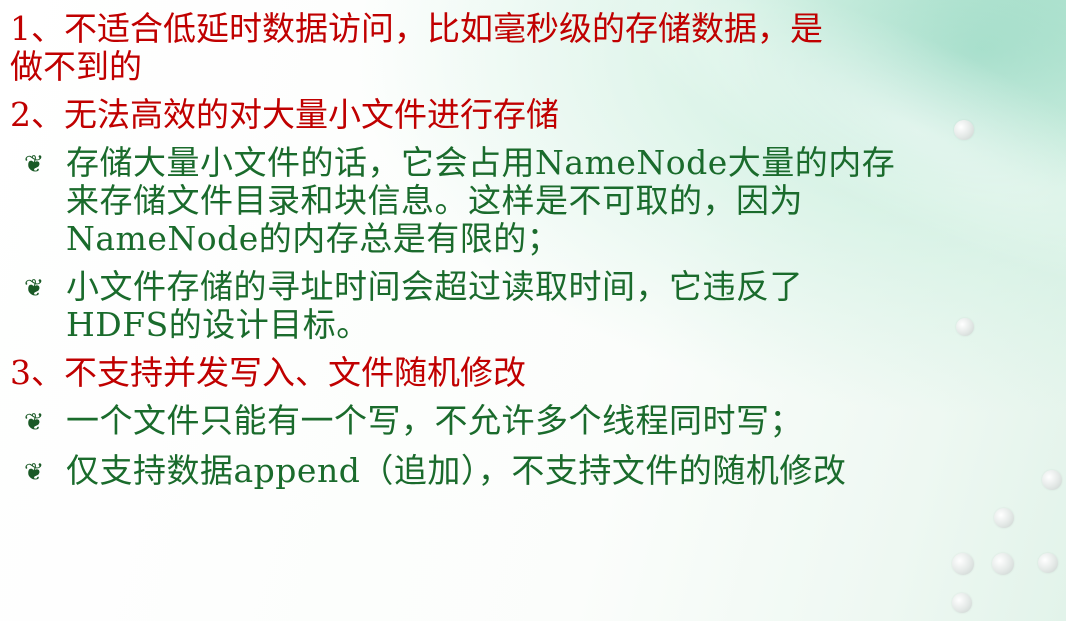  Describe the element at coordinates (481, 162) in the screenshot. I see `bullet-line: 存储大量小文件的话，它会占用NameNode大量的内存` at that location.